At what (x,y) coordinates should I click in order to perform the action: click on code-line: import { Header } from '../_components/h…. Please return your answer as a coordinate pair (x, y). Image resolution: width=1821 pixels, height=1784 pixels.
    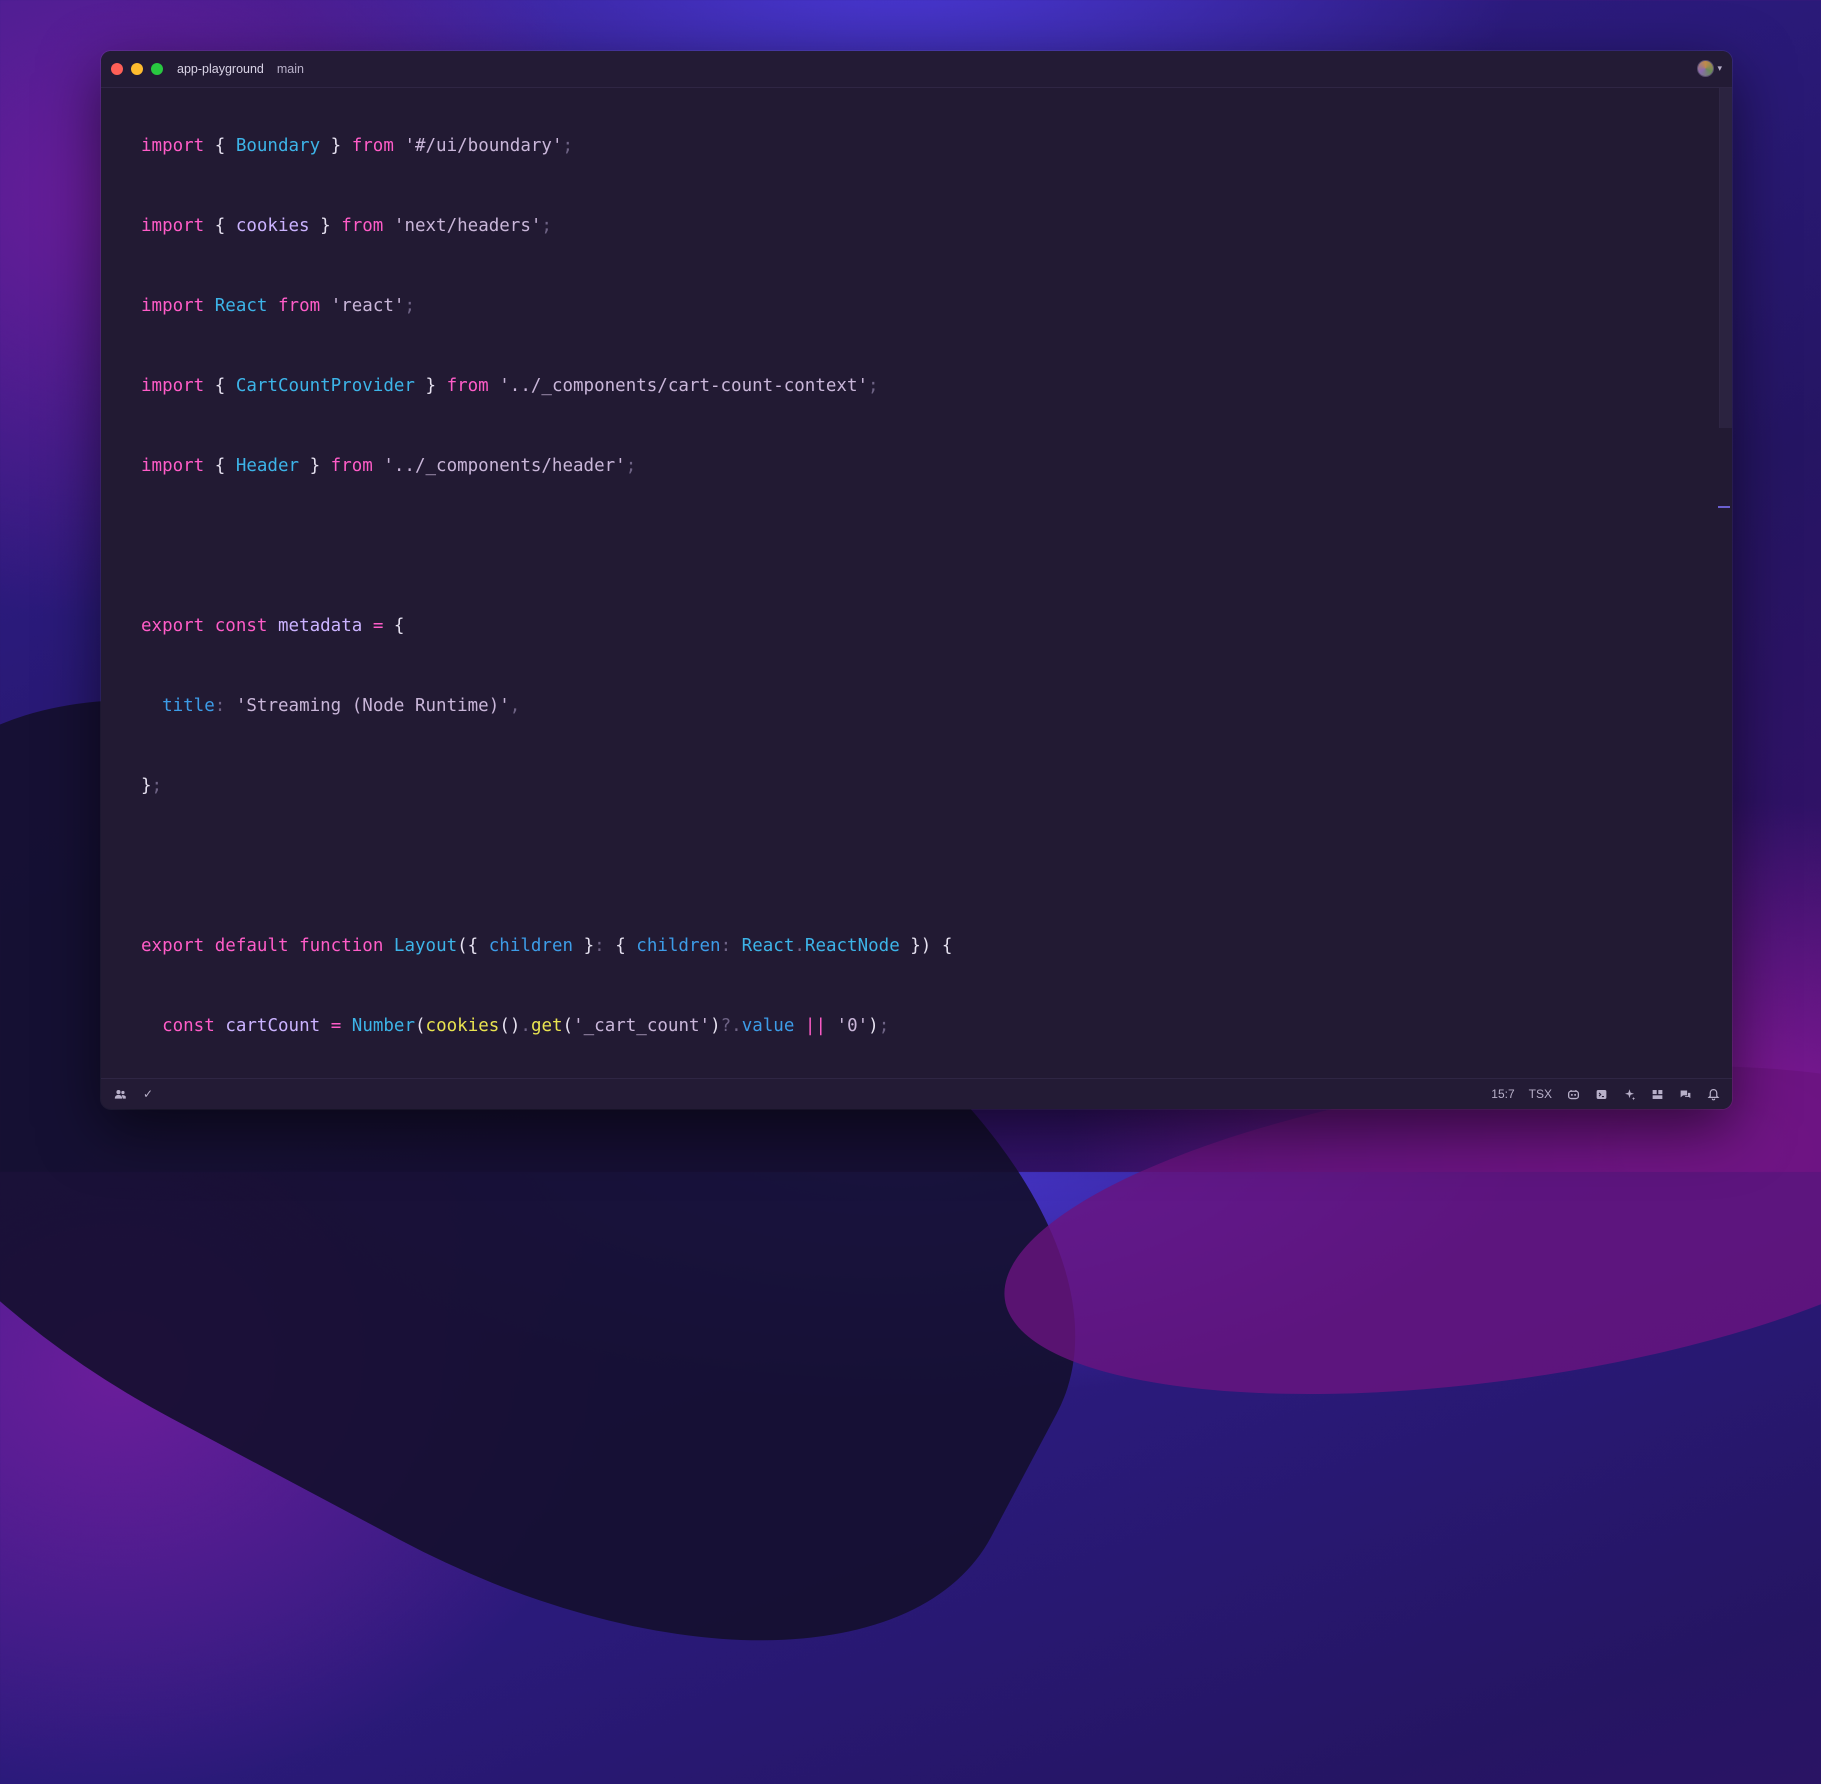
    Looking at the image, I should click on (546, 466).